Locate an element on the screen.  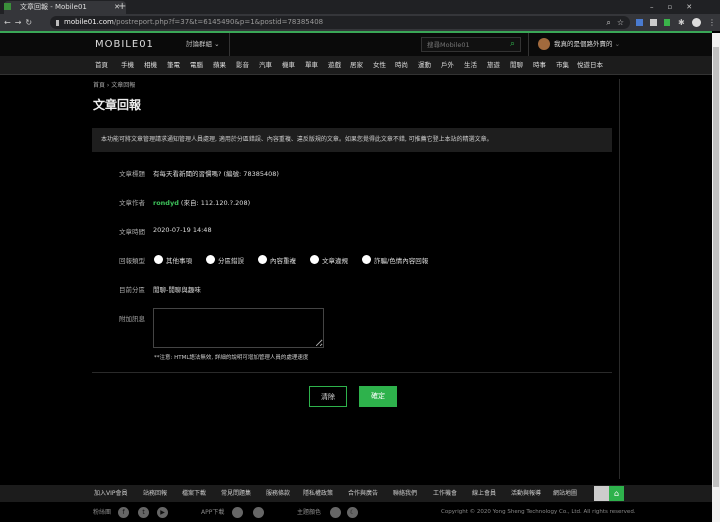
page-title: 文章回報 is located at coordinates (117, 105).